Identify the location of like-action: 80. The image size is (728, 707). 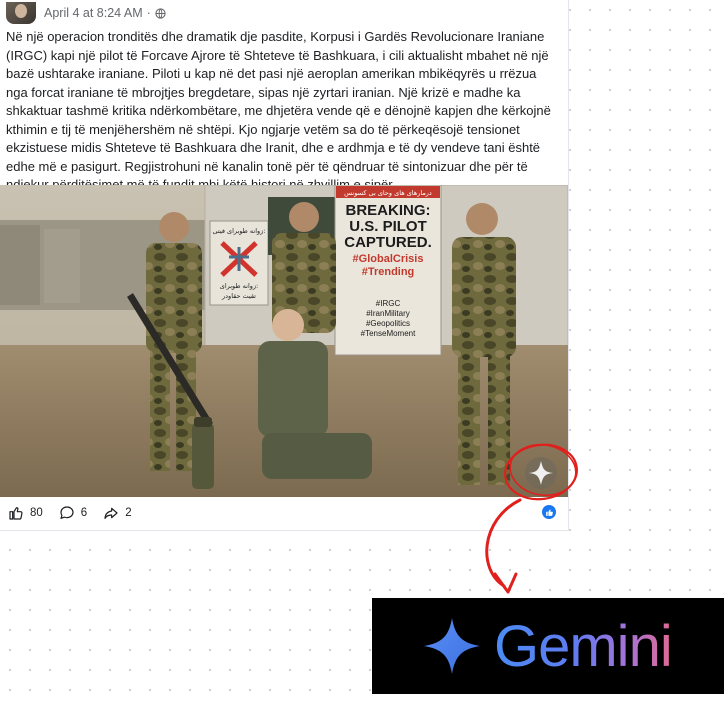
(25, 513).